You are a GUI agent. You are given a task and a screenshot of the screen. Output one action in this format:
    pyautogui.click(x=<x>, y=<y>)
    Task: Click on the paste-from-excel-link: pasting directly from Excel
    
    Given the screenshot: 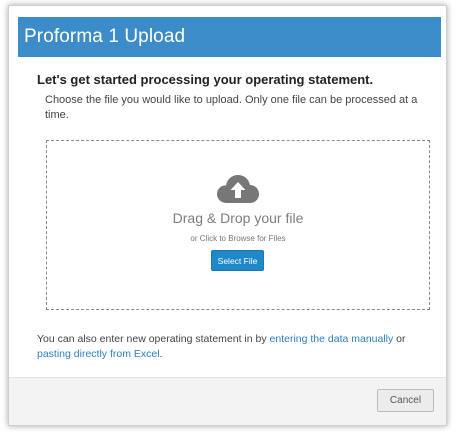 What is the action you would take?
    pyautogui.click(x=98, y=354)
    